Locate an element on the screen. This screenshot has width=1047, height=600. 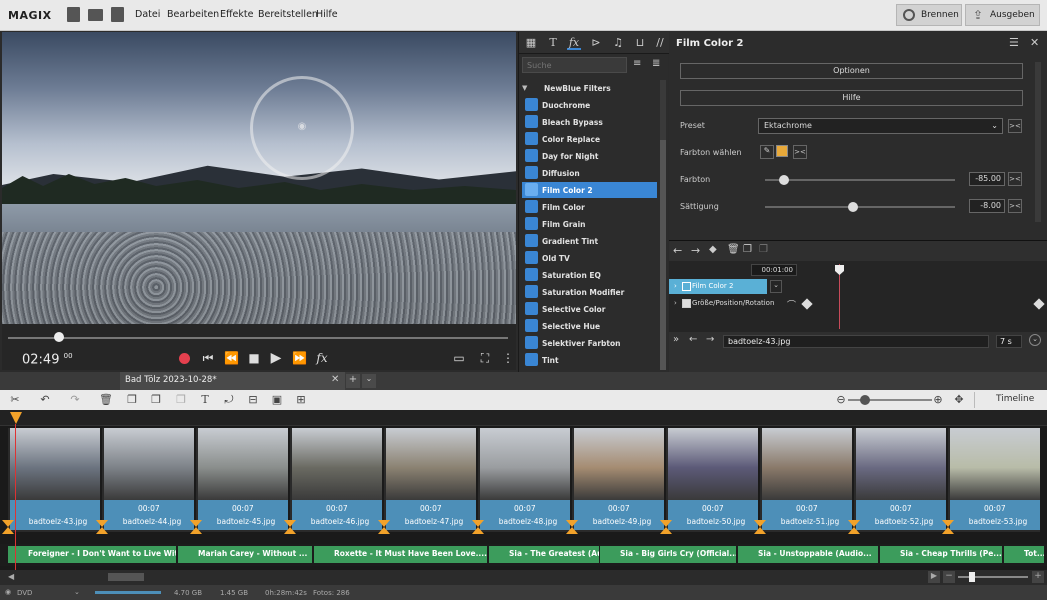
hue-reset-icon: >< is located at coordinates (1015, 179).